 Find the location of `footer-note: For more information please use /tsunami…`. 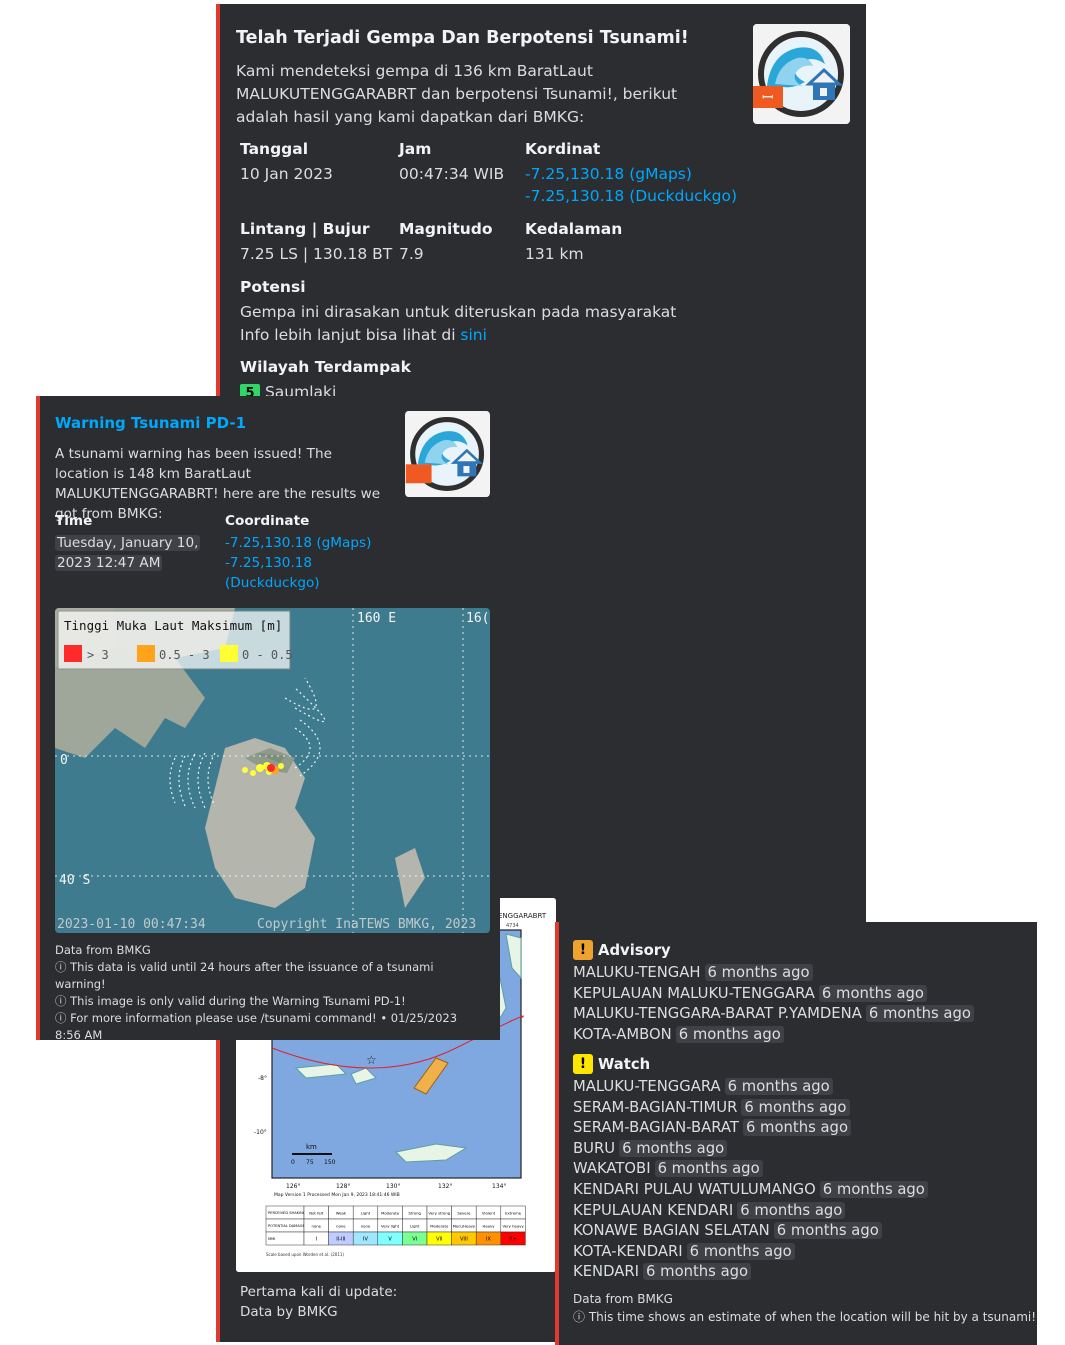

footer-note: For more information please use /tsunami… is located at coordinates (256, 1026).